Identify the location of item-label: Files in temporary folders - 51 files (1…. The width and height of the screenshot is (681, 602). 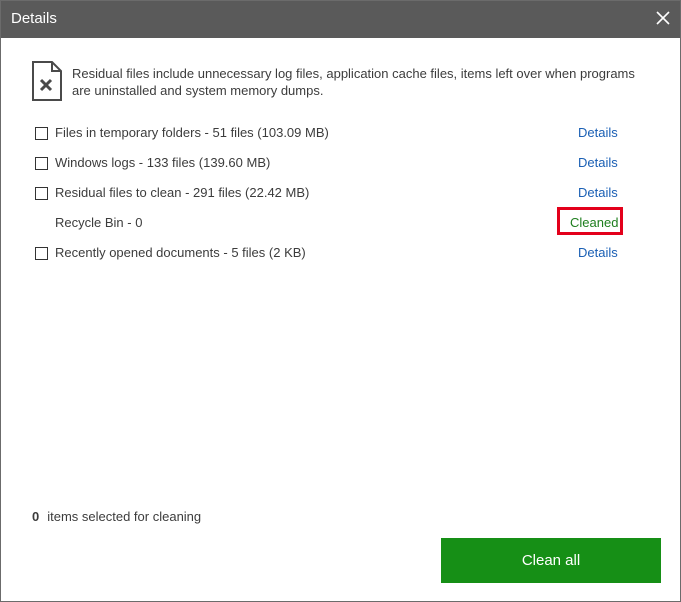
(192, 132).